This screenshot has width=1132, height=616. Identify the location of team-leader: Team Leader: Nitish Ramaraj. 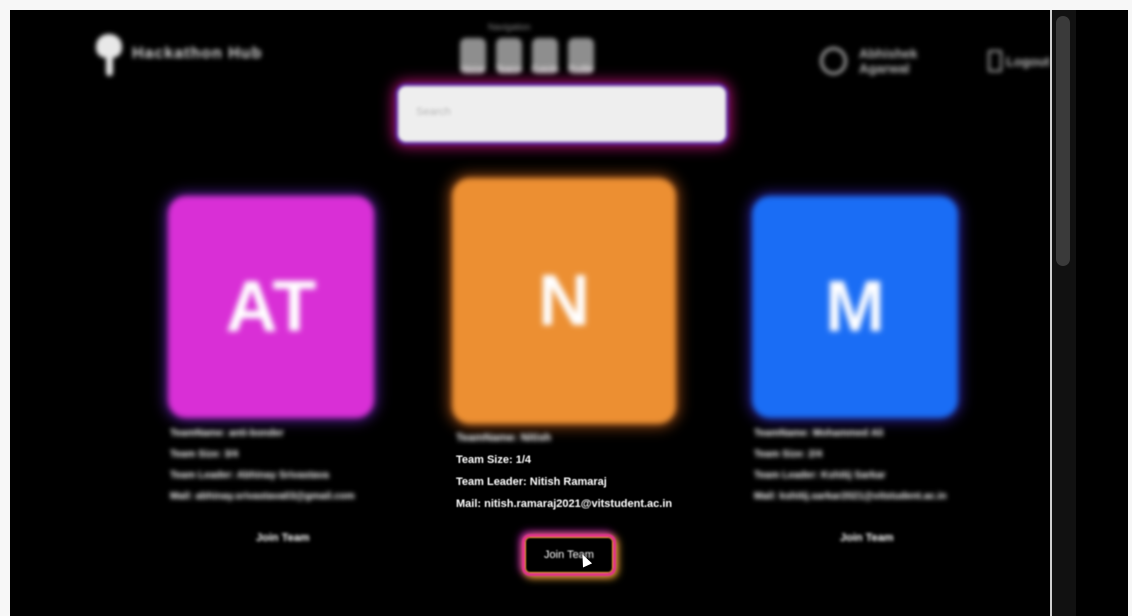
(531, 482).